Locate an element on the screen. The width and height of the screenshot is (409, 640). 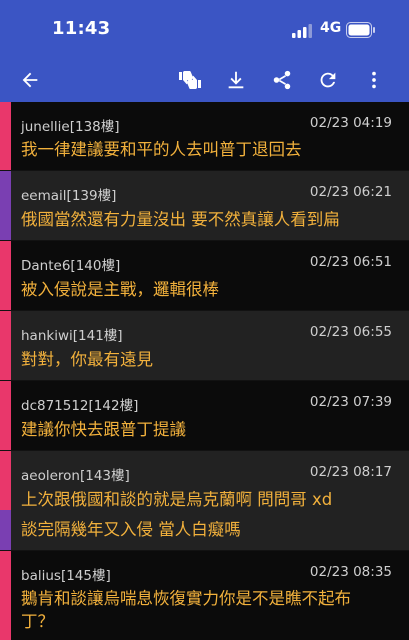
refresh-button is located at coordinates (328, 80).